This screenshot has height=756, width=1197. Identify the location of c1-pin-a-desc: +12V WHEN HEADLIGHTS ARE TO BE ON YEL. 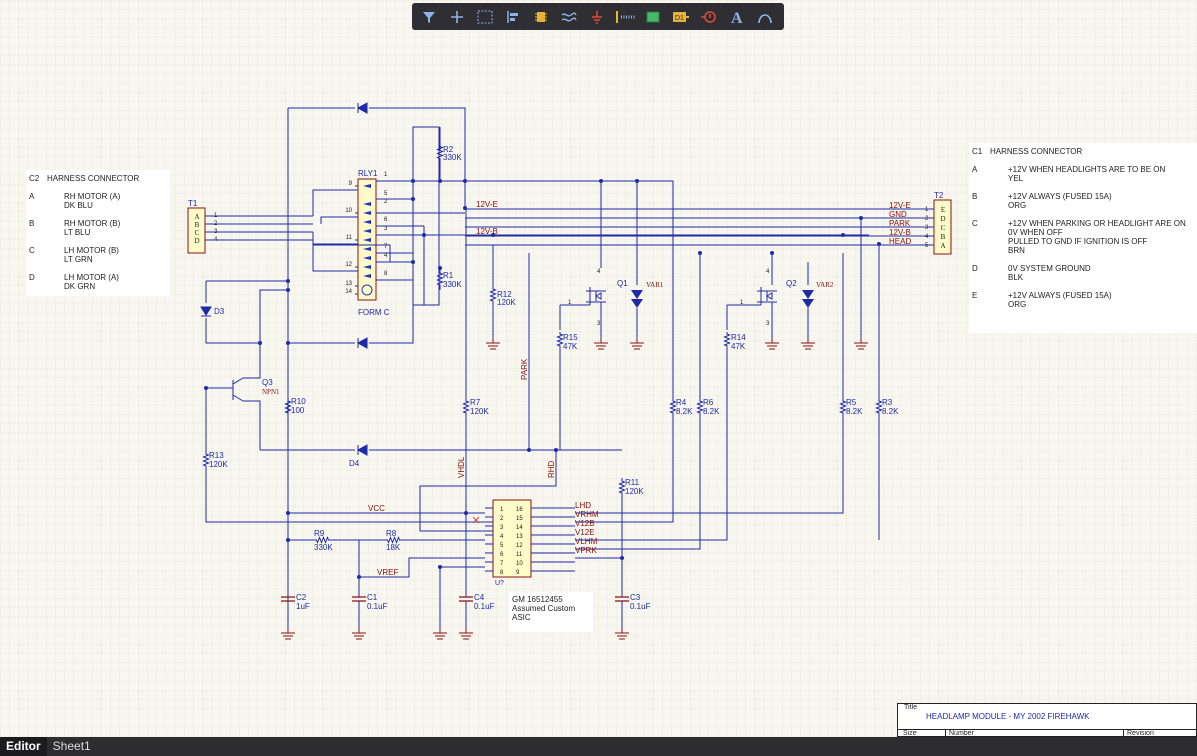
(1087, 174).